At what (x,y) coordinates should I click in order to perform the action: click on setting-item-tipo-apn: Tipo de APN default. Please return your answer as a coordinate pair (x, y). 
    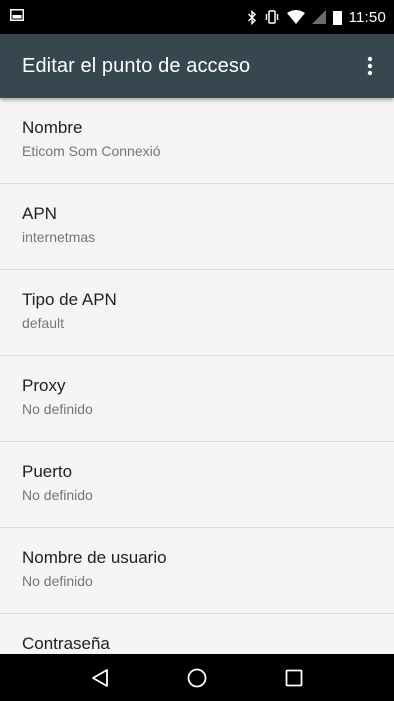
    Looking at the image, I should click on (197, 313).